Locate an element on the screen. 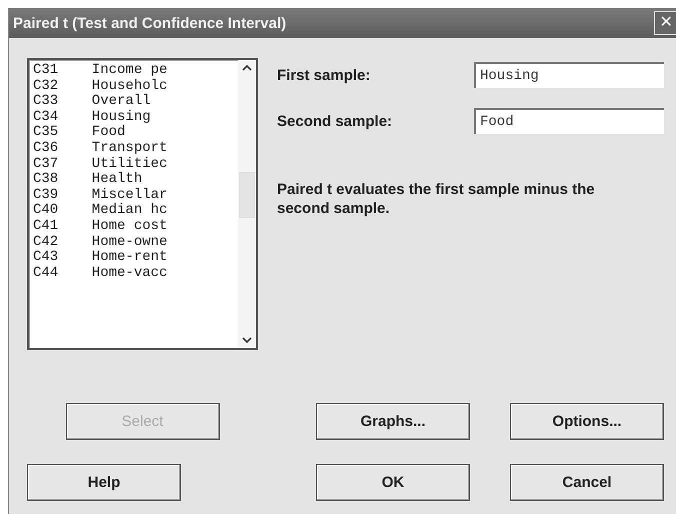 The width and height of the screenshot is (676, 514). field-label: Second sample: is located at coordinates (335, 121).